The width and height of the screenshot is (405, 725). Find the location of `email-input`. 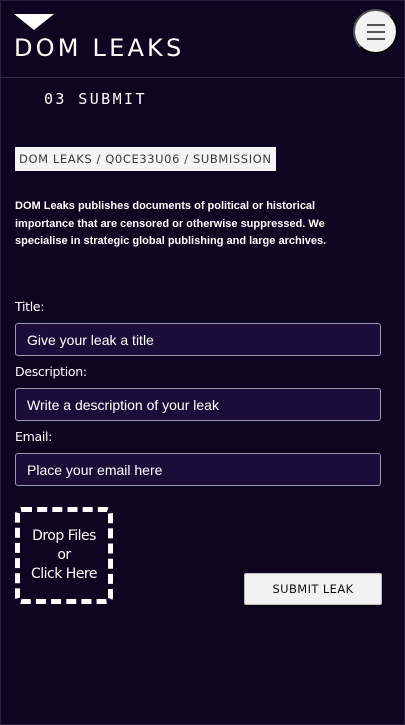

email-input is located at coordinates (198, 469).